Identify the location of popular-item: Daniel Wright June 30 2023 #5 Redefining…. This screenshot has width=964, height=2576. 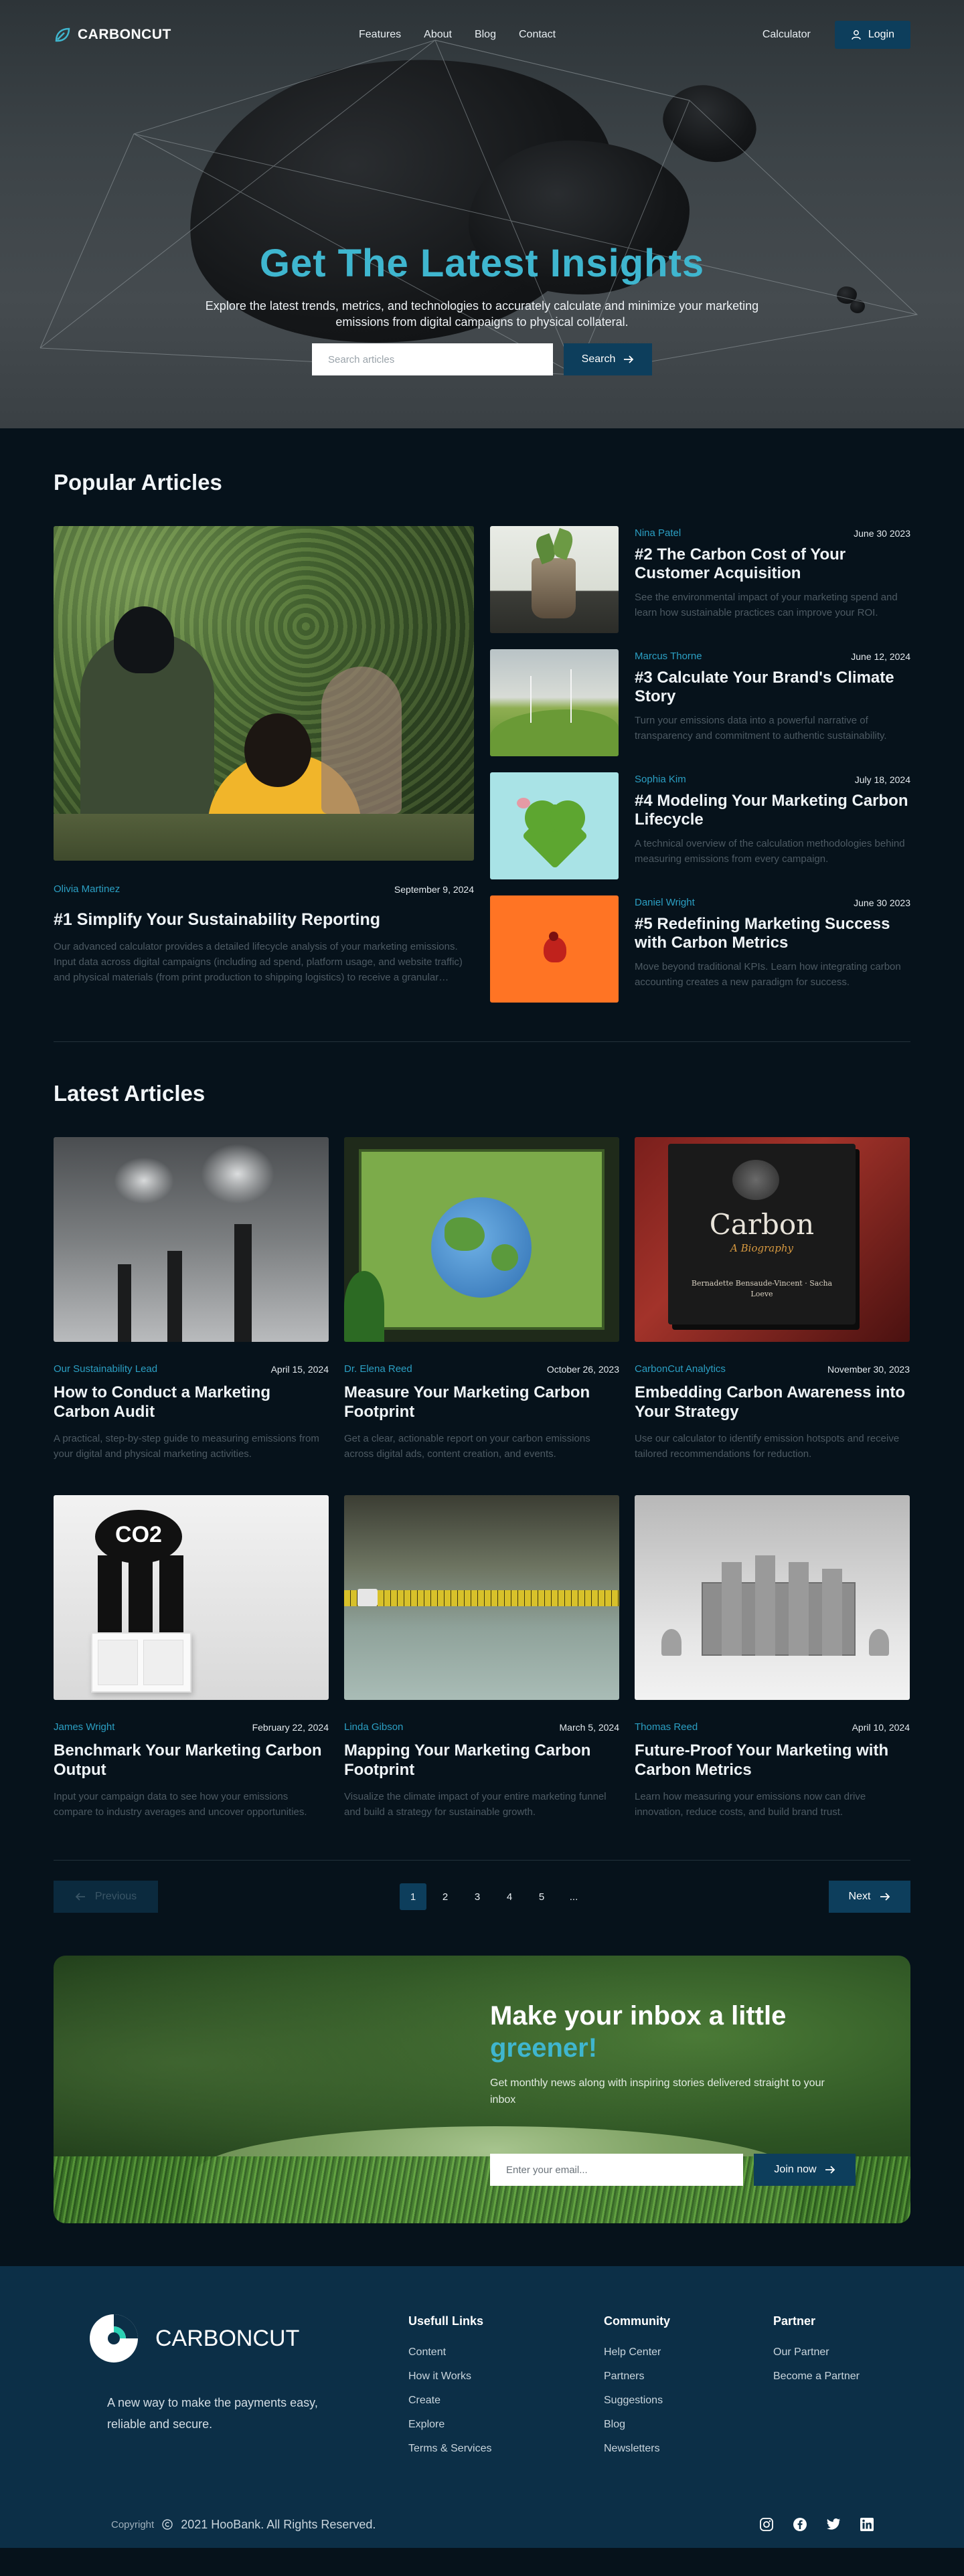
(700, 949).